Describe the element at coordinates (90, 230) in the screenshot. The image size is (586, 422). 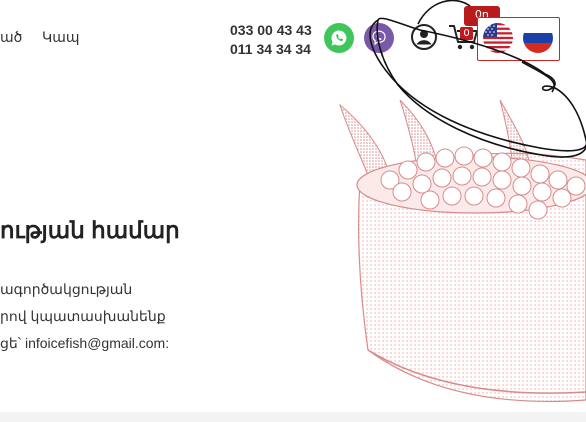
I see `section-heading: ության համար` at that location.